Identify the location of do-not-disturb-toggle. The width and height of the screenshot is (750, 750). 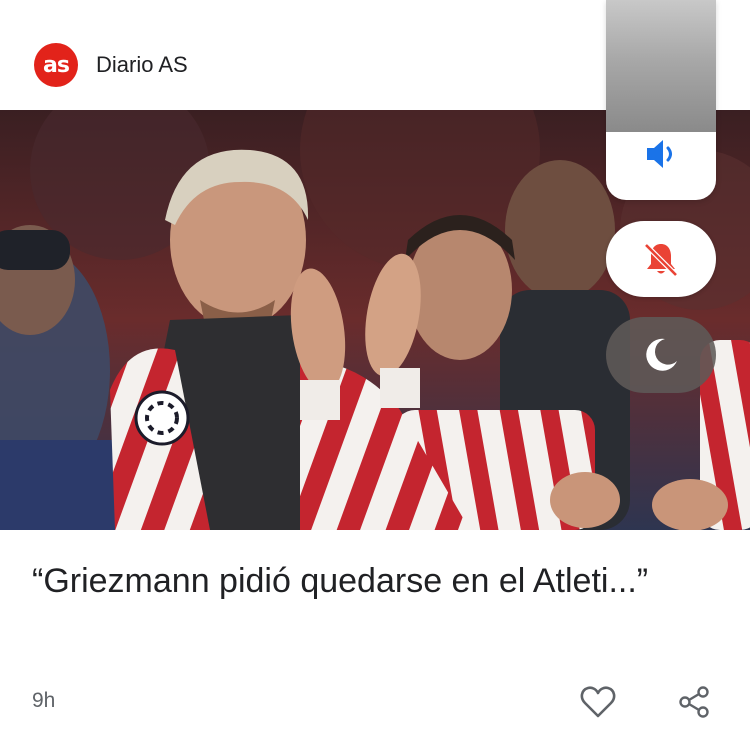
(661, 355).